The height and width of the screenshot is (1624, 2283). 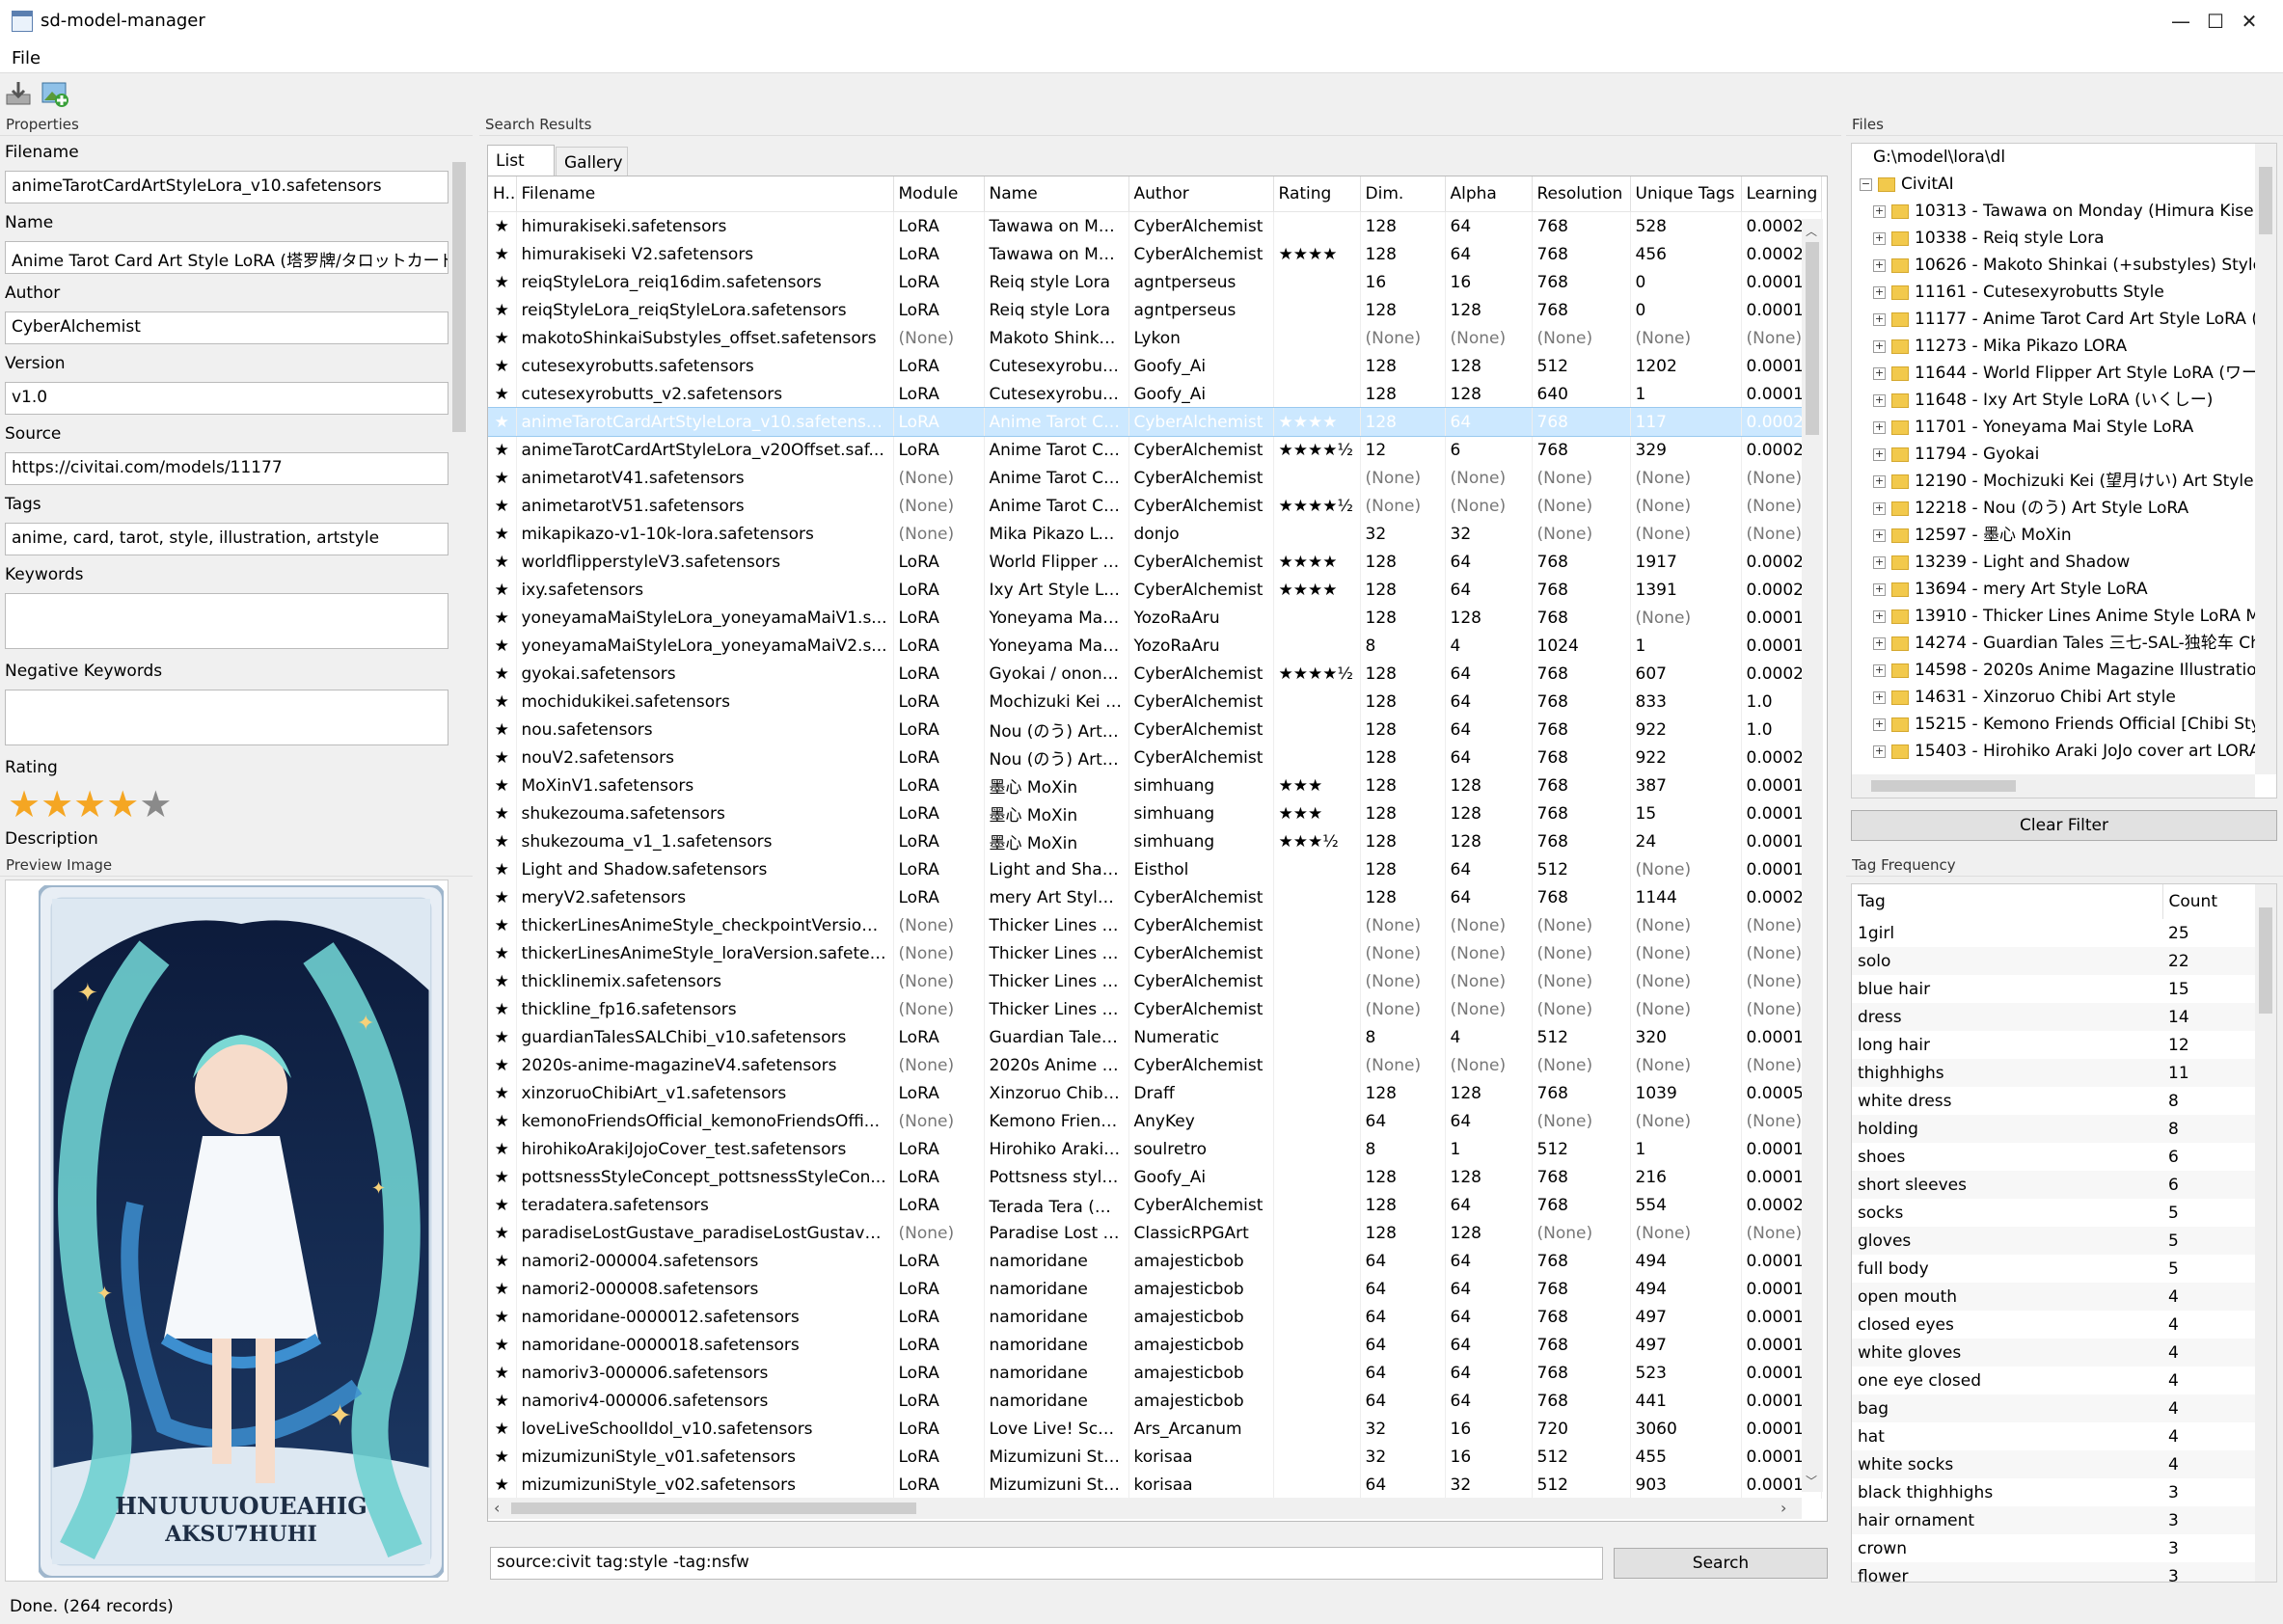 I want to click on clear-filter-button: Clear Filter, so click(x=2064, y=825).